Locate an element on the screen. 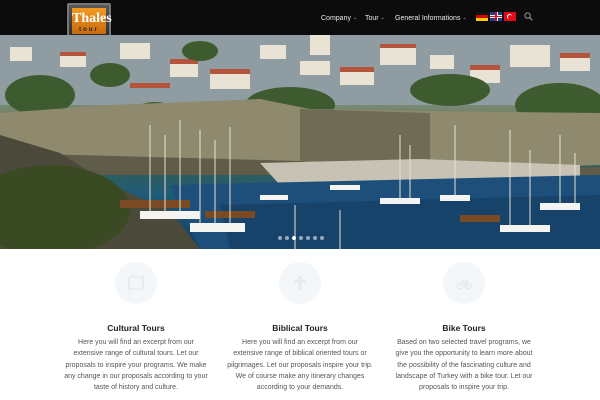 This screenshot has height=400, width=600. german-flag-icon is located at coordinates (482, 16).